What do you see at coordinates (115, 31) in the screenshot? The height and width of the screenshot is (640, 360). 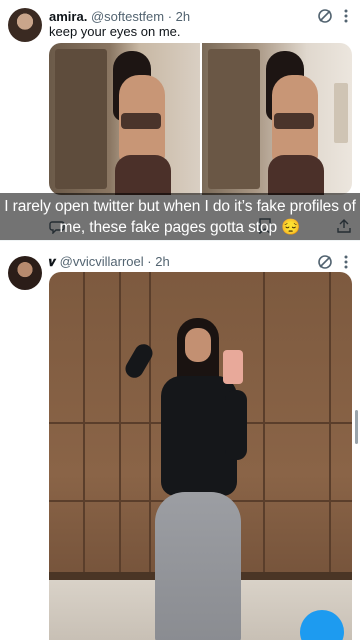 I see `tweet-text: keep your eyes on me.` at bounding box center [115, 31].